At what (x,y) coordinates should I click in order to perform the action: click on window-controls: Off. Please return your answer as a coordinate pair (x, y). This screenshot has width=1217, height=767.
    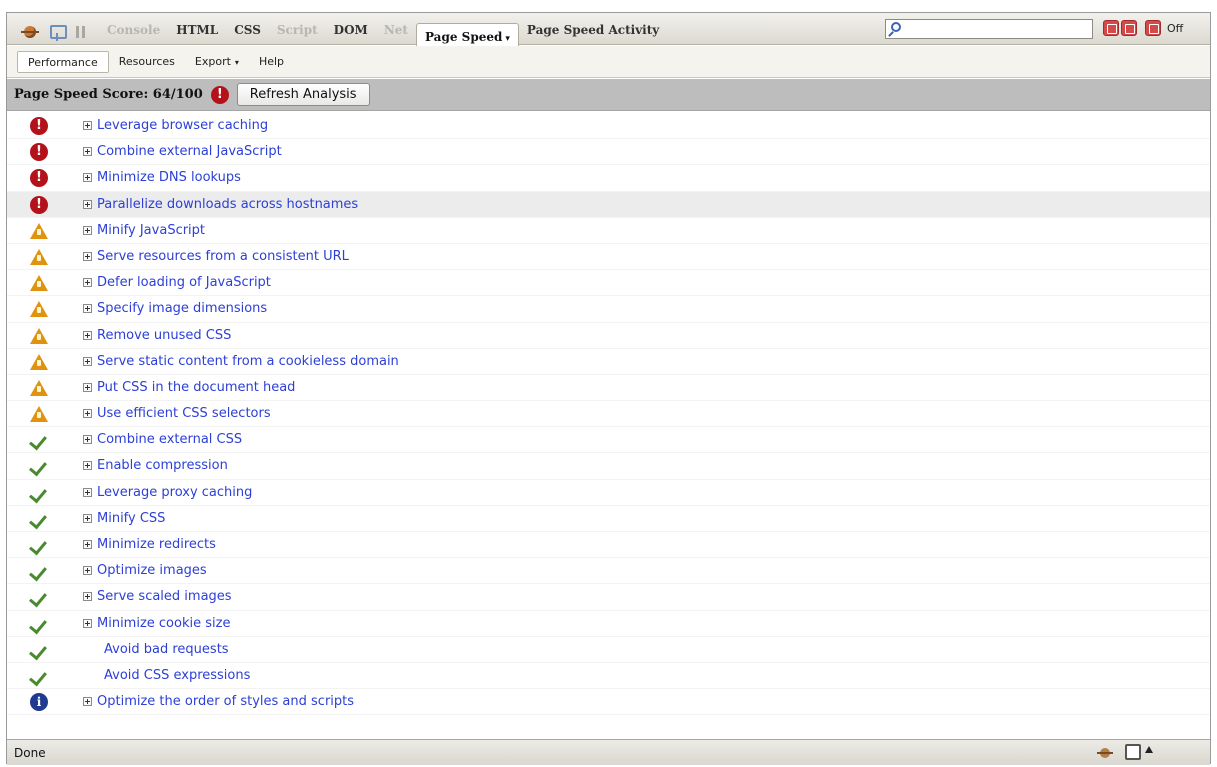
    Looking at the image, I should click on (1143, 28).